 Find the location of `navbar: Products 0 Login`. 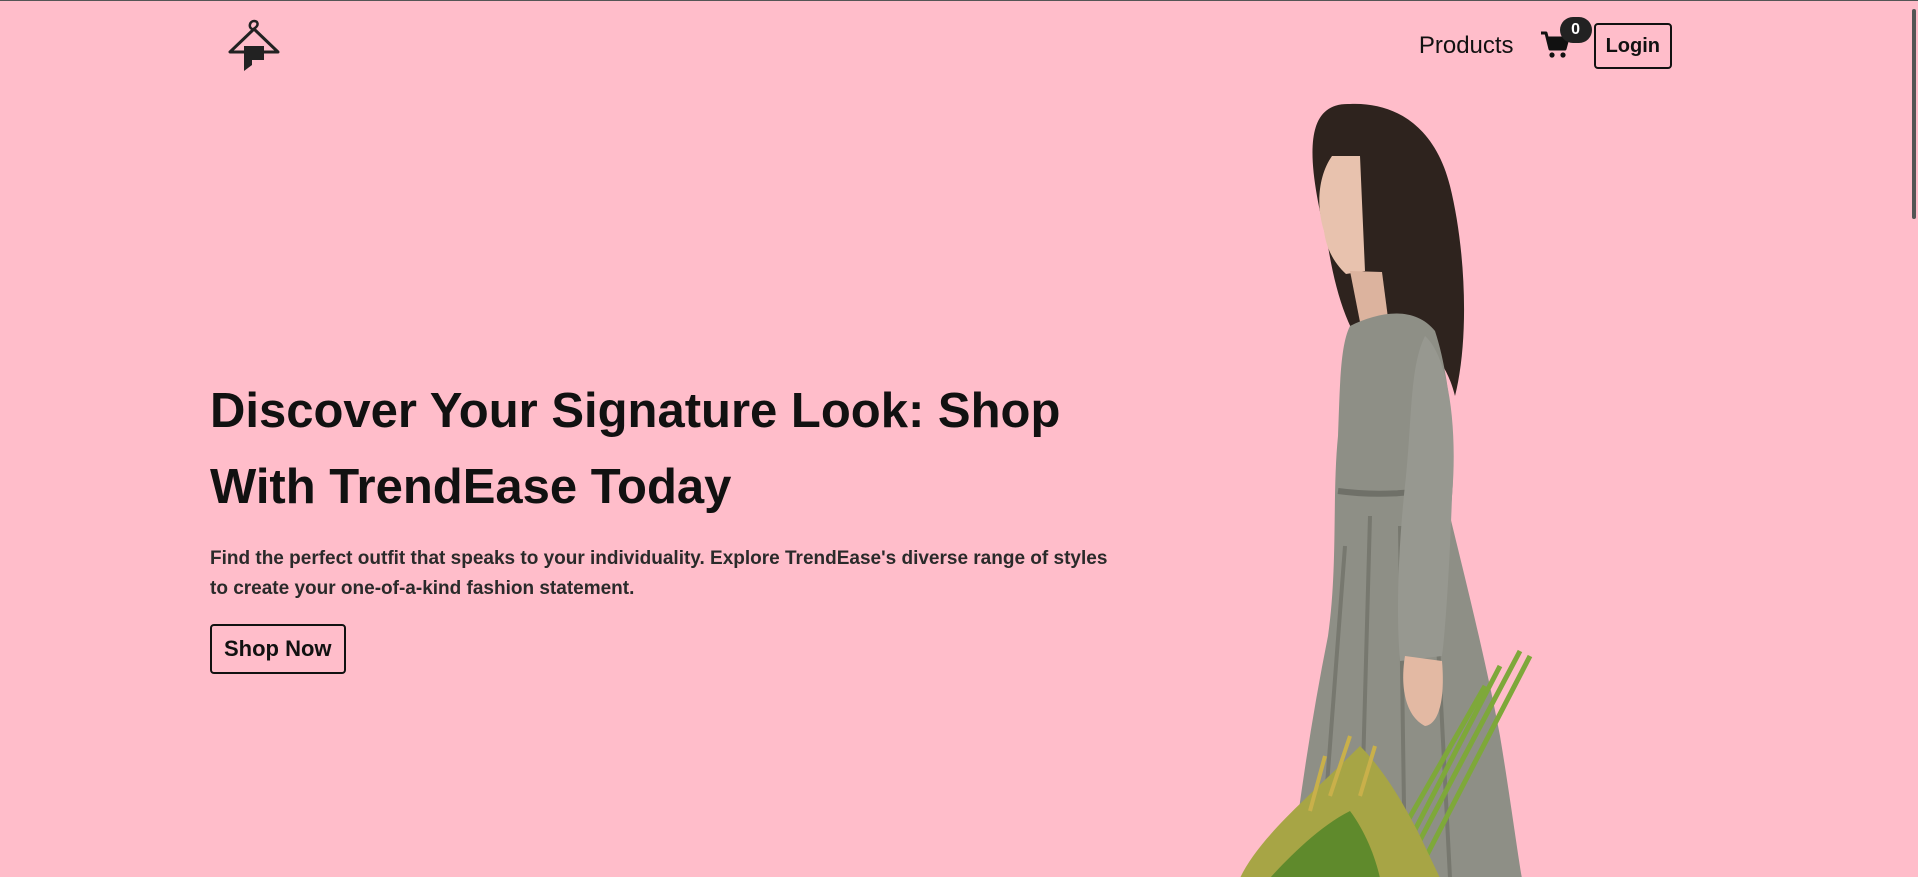

navbar: Products 0 Login is located at coordinates (950, 46).